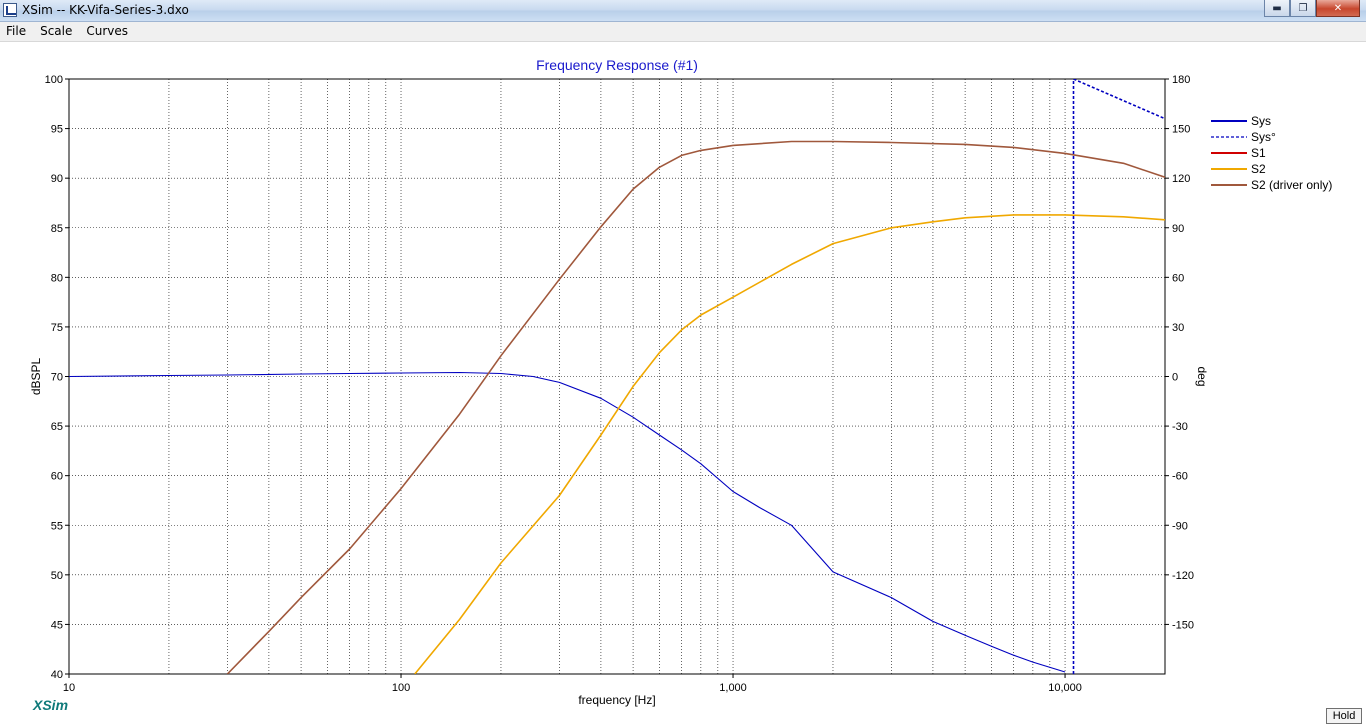  What do you see at coordinates (57, 229) in the screenshot?
I see `y-tick-label: 85` at bounding box center [57, 229].